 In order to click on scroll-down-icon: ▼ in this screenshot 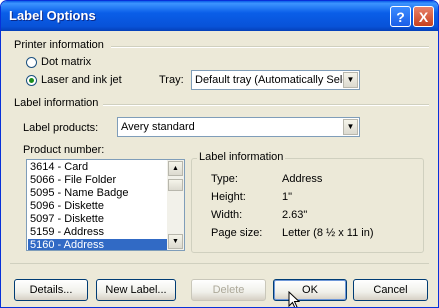, I will do `click(175, 241)`.